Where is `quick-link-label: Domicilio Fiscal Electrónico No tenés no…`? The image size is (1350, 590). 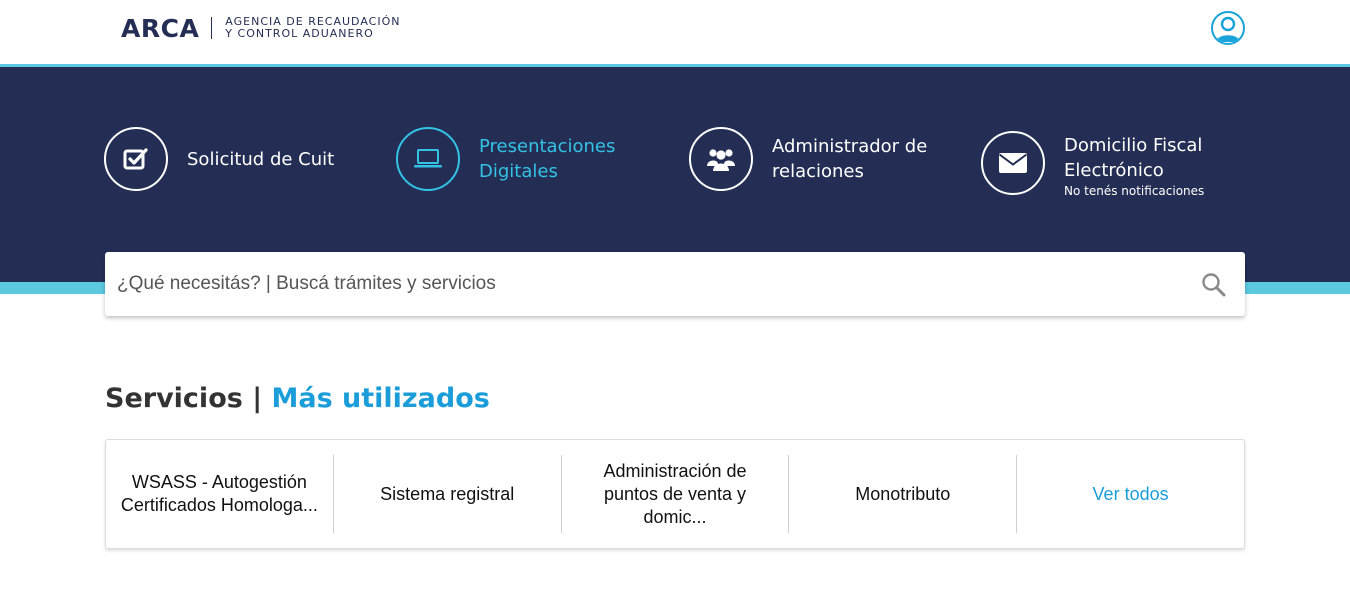
quick-link-label: Domicilio Fiscal Electrónico No tenés no… is located at coordinates (1134, 166).